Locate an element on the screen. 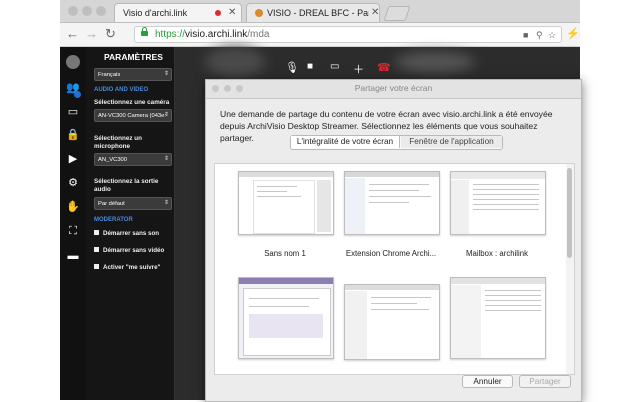 The height and width of the screenshot is (402, 640). thumbnail-scrollbar is located at coordinates (570, 269).